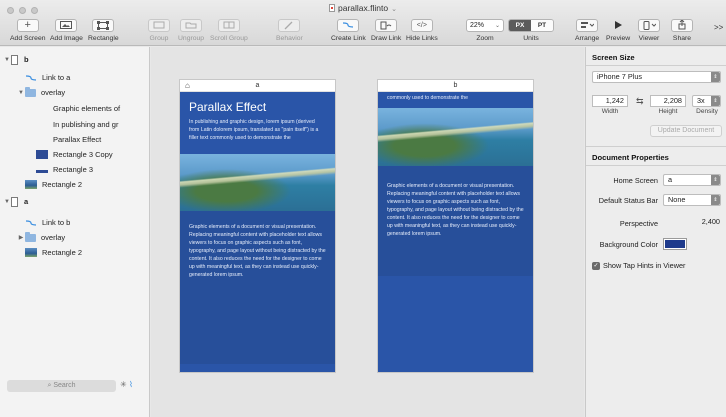  What do you see at coordinates (30, 236) in the screenshot?
I see `folder-icon` at bounding box center [30, 236].